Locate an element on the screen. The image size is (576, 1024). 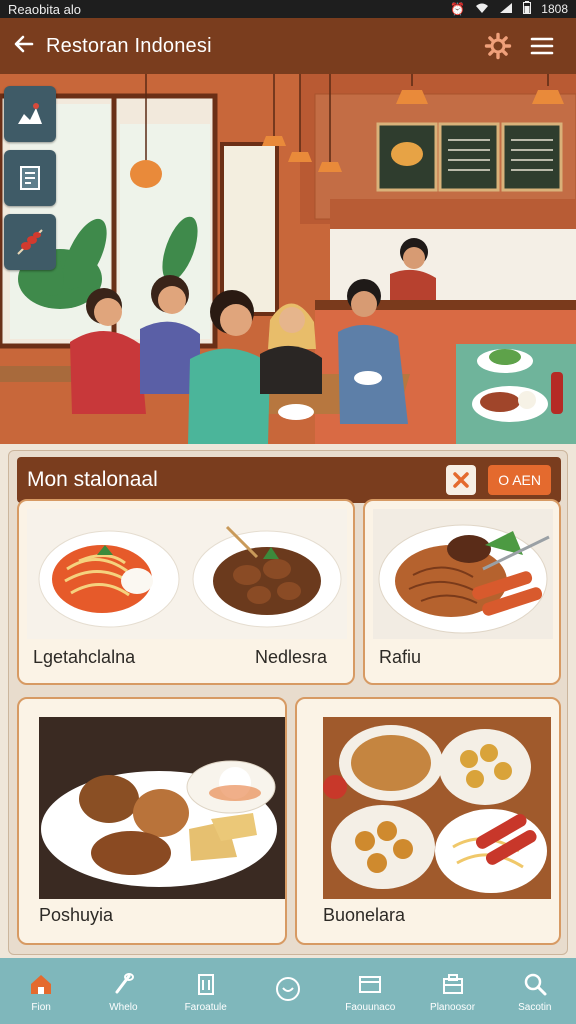
status-bar: Reaobita alo ⏰ 1808 is located at coordinates (288, 9).